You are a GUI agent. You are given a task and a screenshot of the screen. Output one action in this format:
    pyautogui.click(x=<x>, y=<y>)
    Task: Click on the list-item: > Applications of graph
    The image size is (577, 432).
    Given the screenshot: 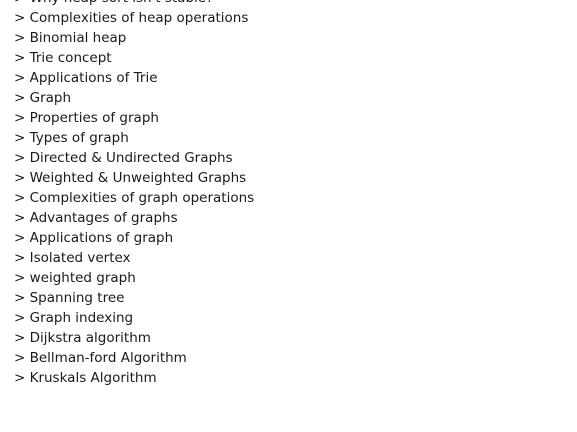 What is the action you would take?
    pyautogui.click(x=94, y=238)
    